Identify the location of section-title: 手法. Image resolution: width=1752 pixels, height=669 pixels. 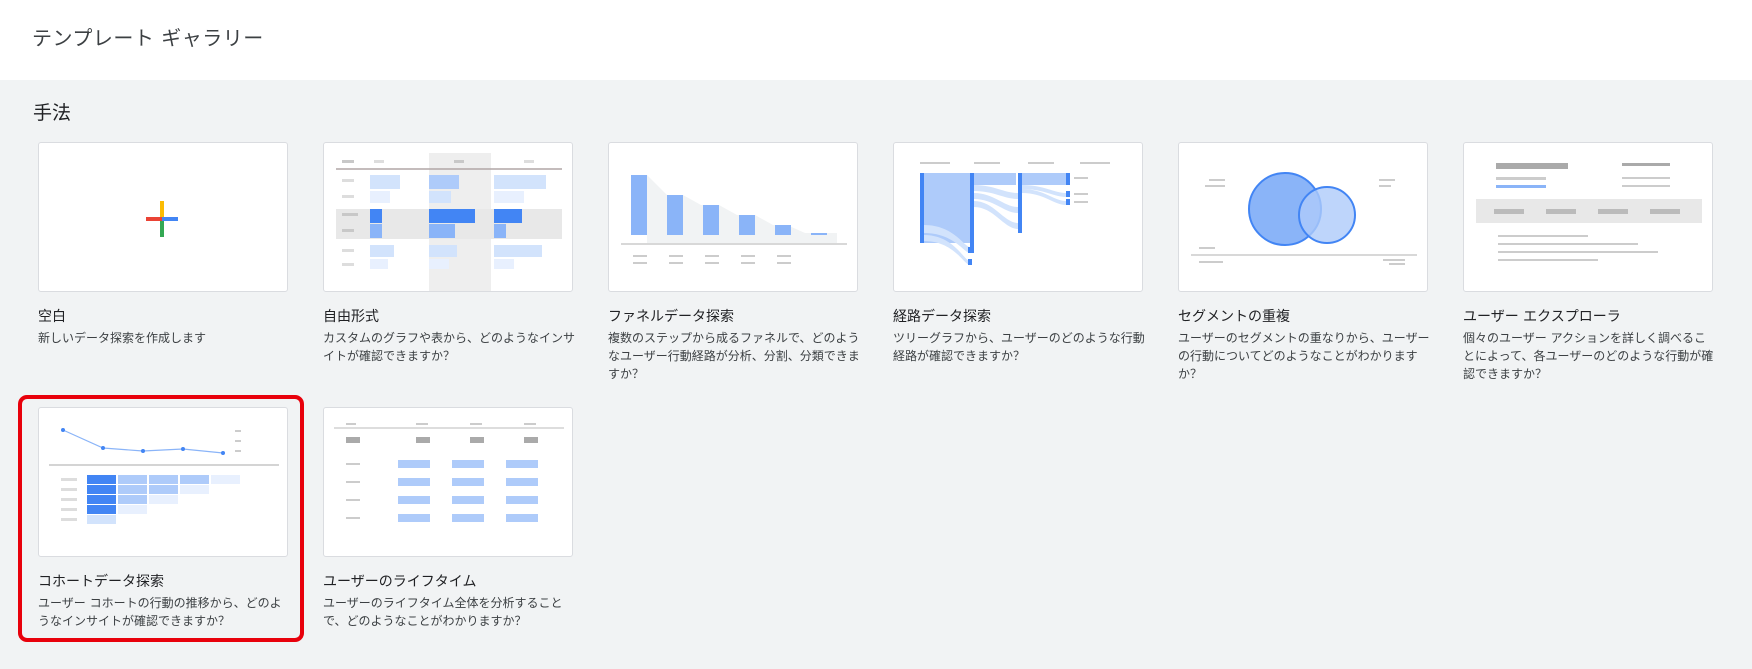
(52, 113).